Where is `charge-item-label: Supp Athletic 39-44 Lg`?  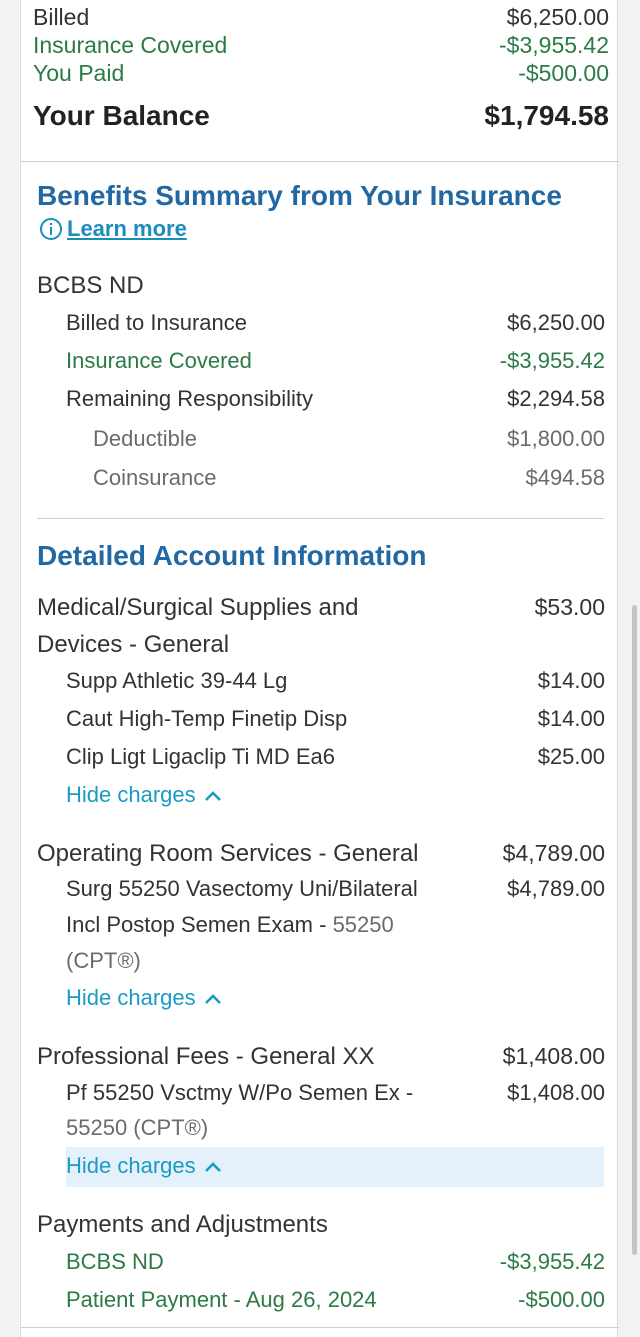 charge-item-label: Supp Athletic 39-44 Lg is located at coordinates (177, 680).